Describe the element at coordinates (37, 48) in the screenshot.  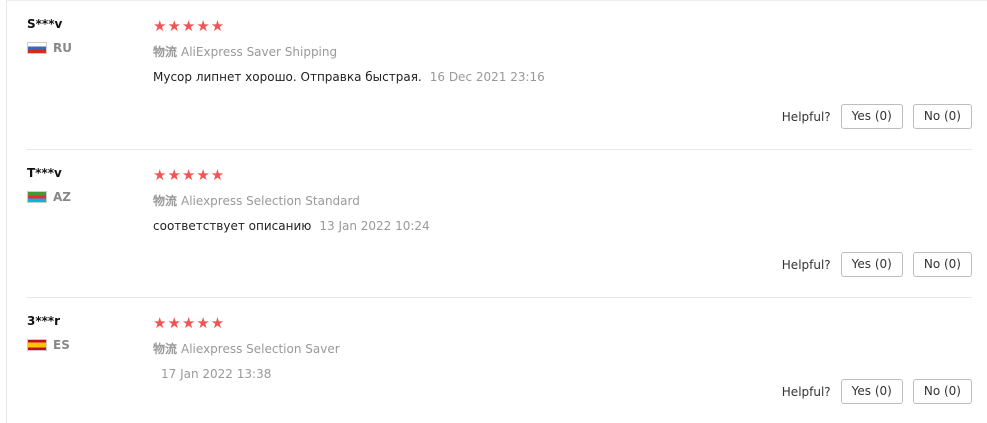
I see `russia-flag-icon` at that location.